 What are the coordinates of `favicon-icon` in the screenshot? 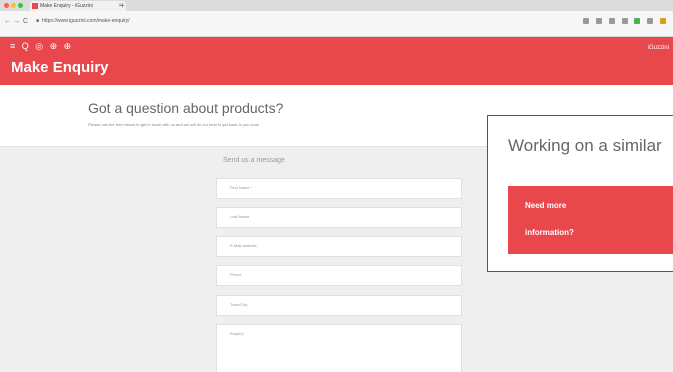 It's located at (35, 6).